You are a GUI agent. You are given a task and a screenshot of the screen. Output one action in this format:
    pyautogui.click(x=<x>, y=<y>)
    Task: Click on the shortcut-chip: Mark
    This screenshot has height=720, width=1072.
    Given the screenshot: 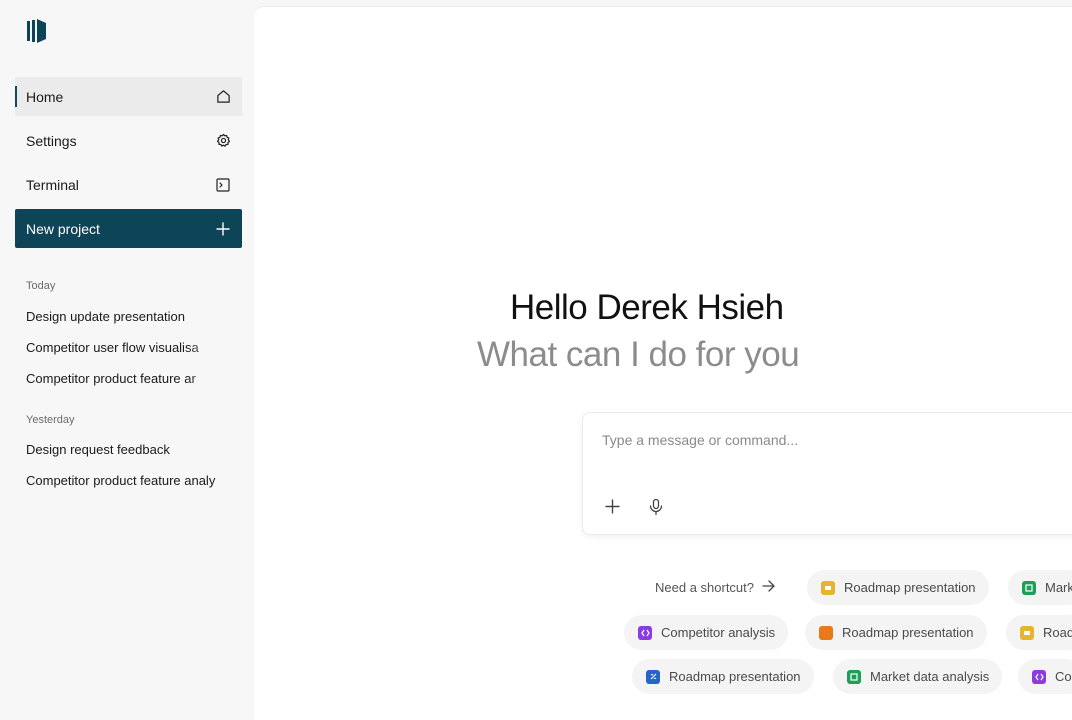 What is the action you would take?
    pyautogui.click(x=1040, y=587)
    